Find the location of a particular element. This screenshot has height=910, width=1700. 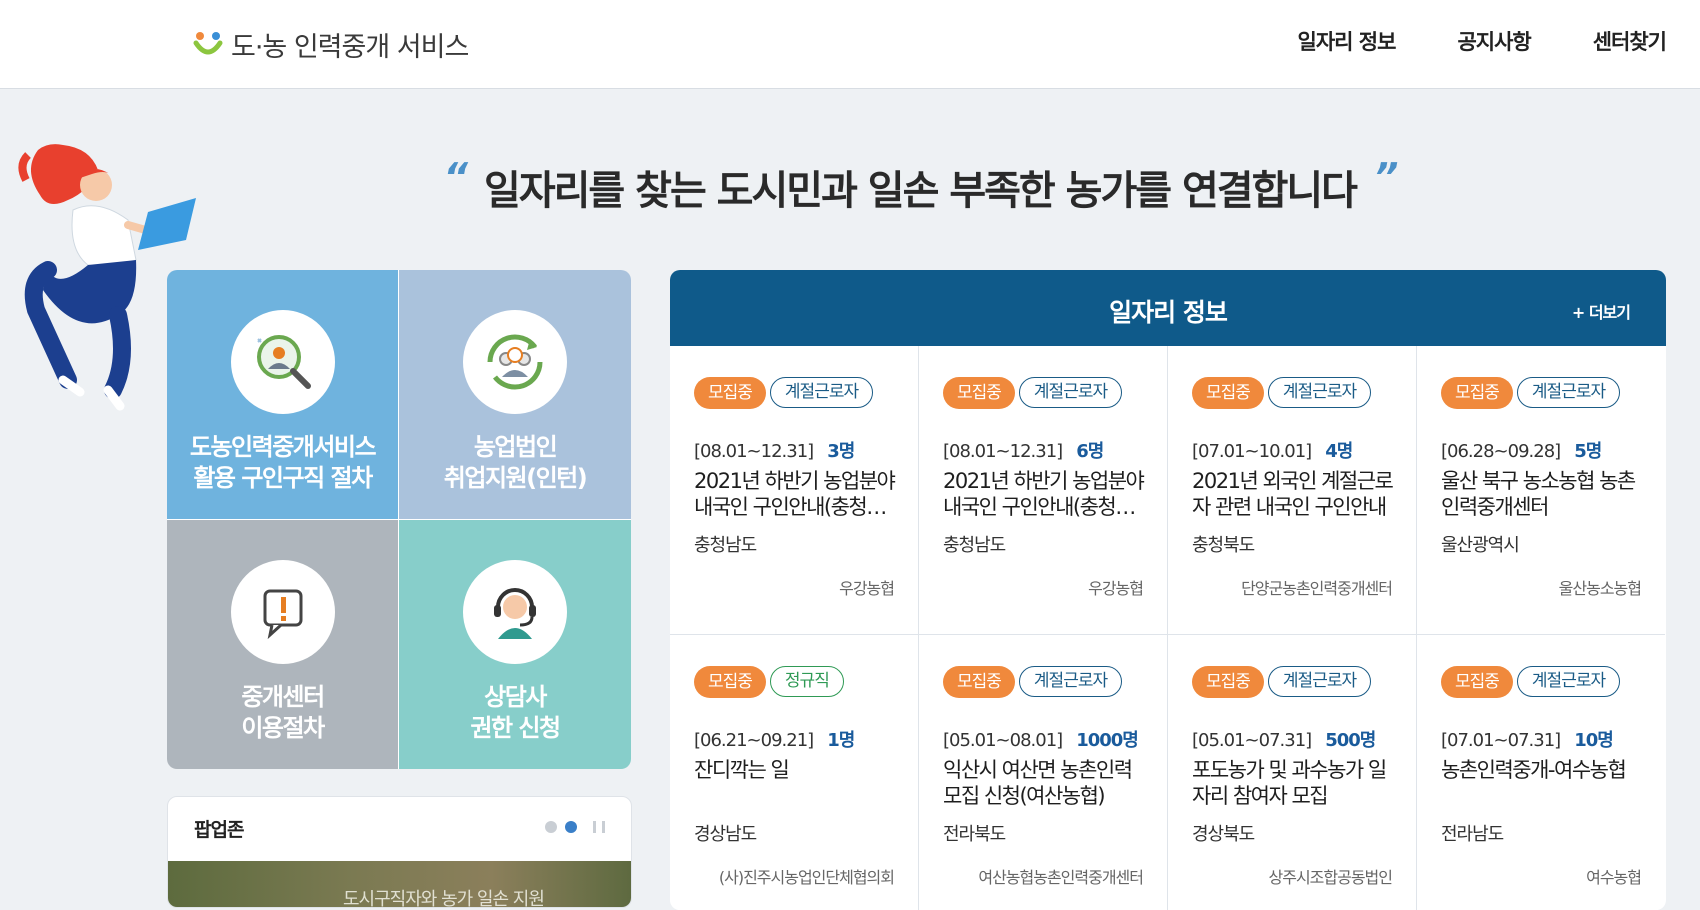

tile-center-procedure: 중개센터 이용절차 is located at coordinates (282, 644).